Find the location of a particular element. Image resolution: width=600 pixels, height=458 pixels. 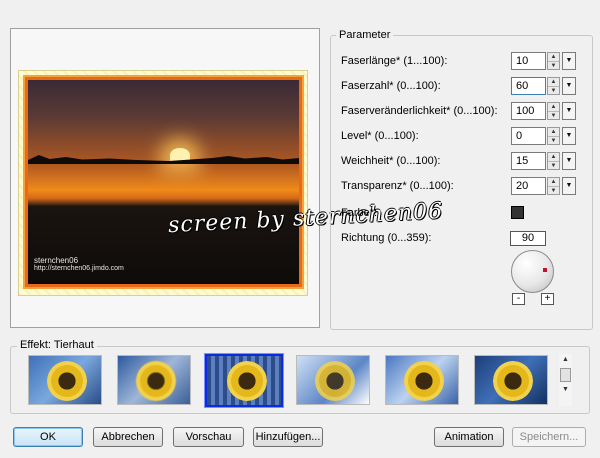

weichheit-dropdown-button: ▼ is located at coordinates (569, 161).